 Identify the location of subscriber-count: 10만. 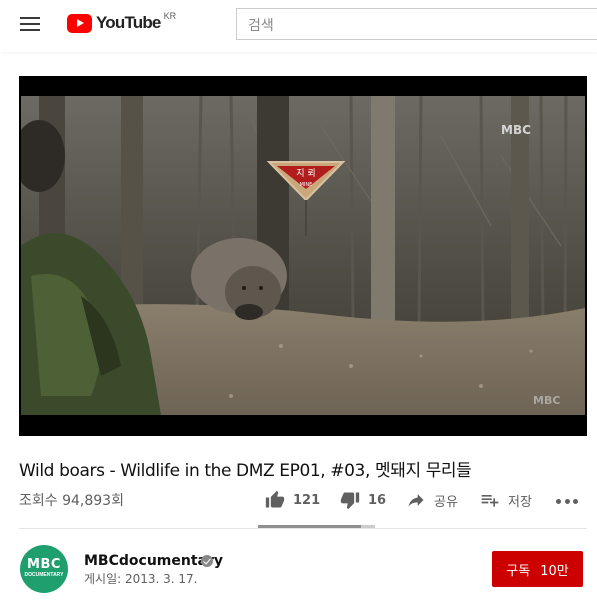
(554, 571).